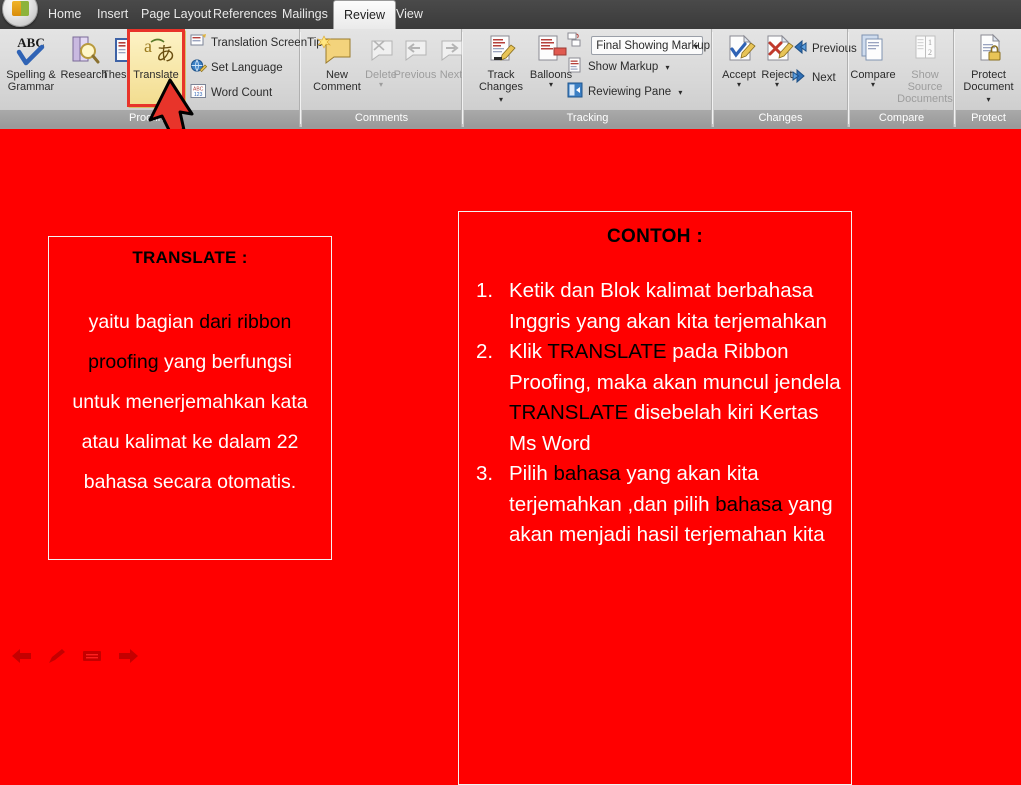 This screenshot has width=1021, height=785. I want to click on markup-display-value: Final Showing Markup, so click(653, 46).